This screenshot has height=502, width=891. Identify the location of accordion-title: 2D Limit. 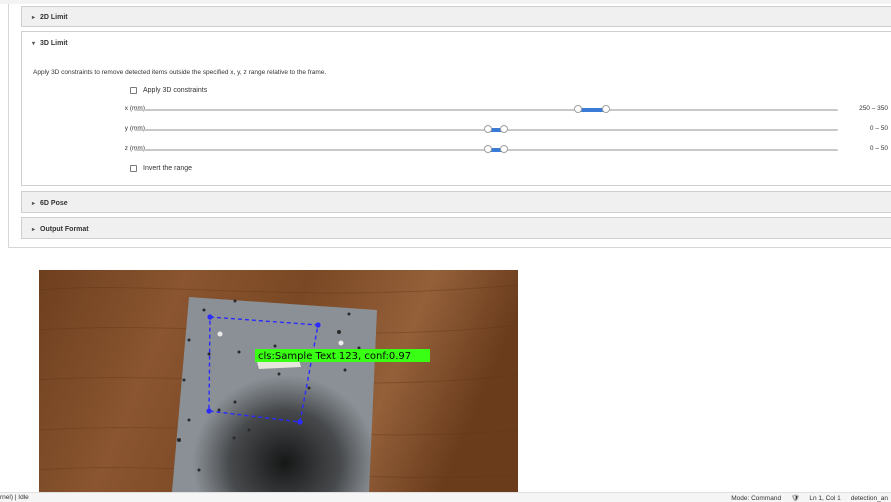
(54, 17).